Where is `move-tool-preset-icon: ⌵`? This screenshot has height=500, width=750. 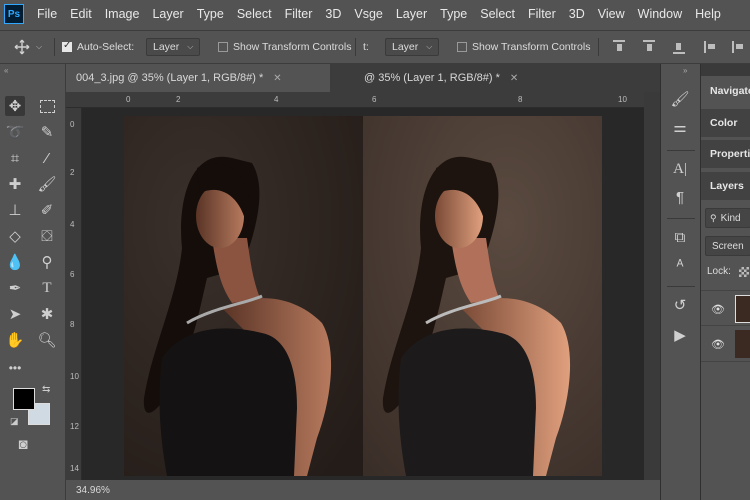
move-tool-preset-icon: ⌵ is located at coordinates (28, 47).